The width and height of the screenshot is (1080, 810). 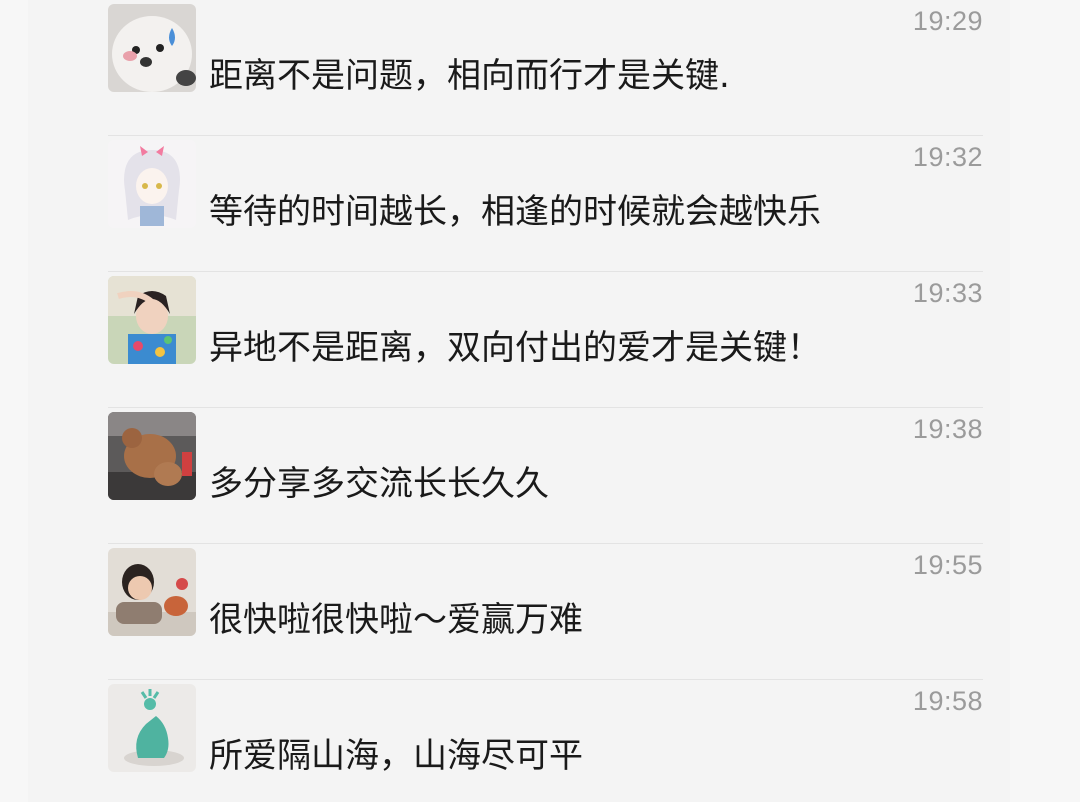 What do you see at coordinates (379, 484) in the screenshot?
I see `comment-text: 多分享多交流长长久久` at bounding box center [379, 484].